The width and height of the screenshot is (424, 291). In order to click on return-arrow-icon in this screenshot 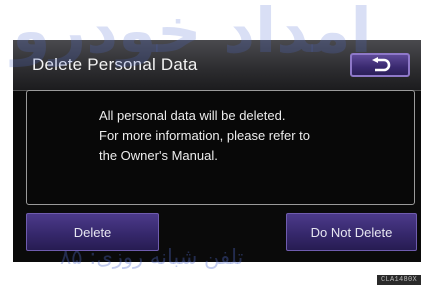, I will do `click(380, 65)`.